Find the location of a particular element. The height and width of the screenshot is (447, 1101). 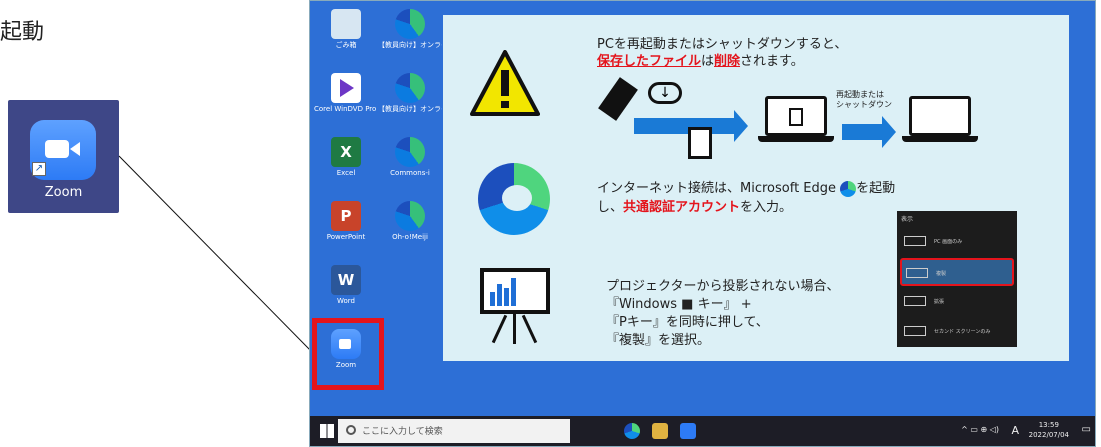

dialog-title: 表示 is located at coordinates (907, 219).